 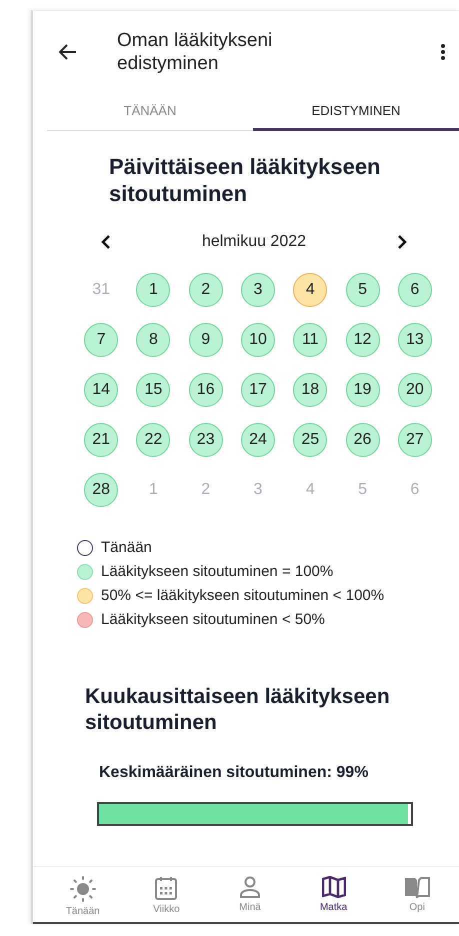 I want to click on calendar-day: 8, so click(x=153, y=340).